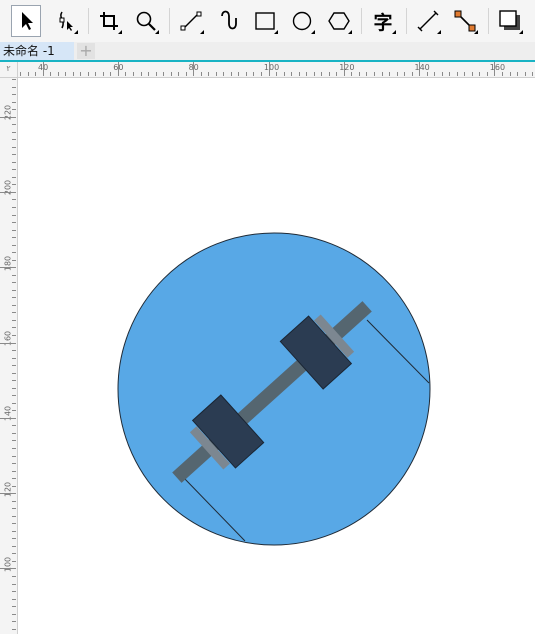 This screenshot has height=638, width=535. Describe the element at coordinates (146, 21) in the screenshot. I see `zoom-tool-button` at that location.